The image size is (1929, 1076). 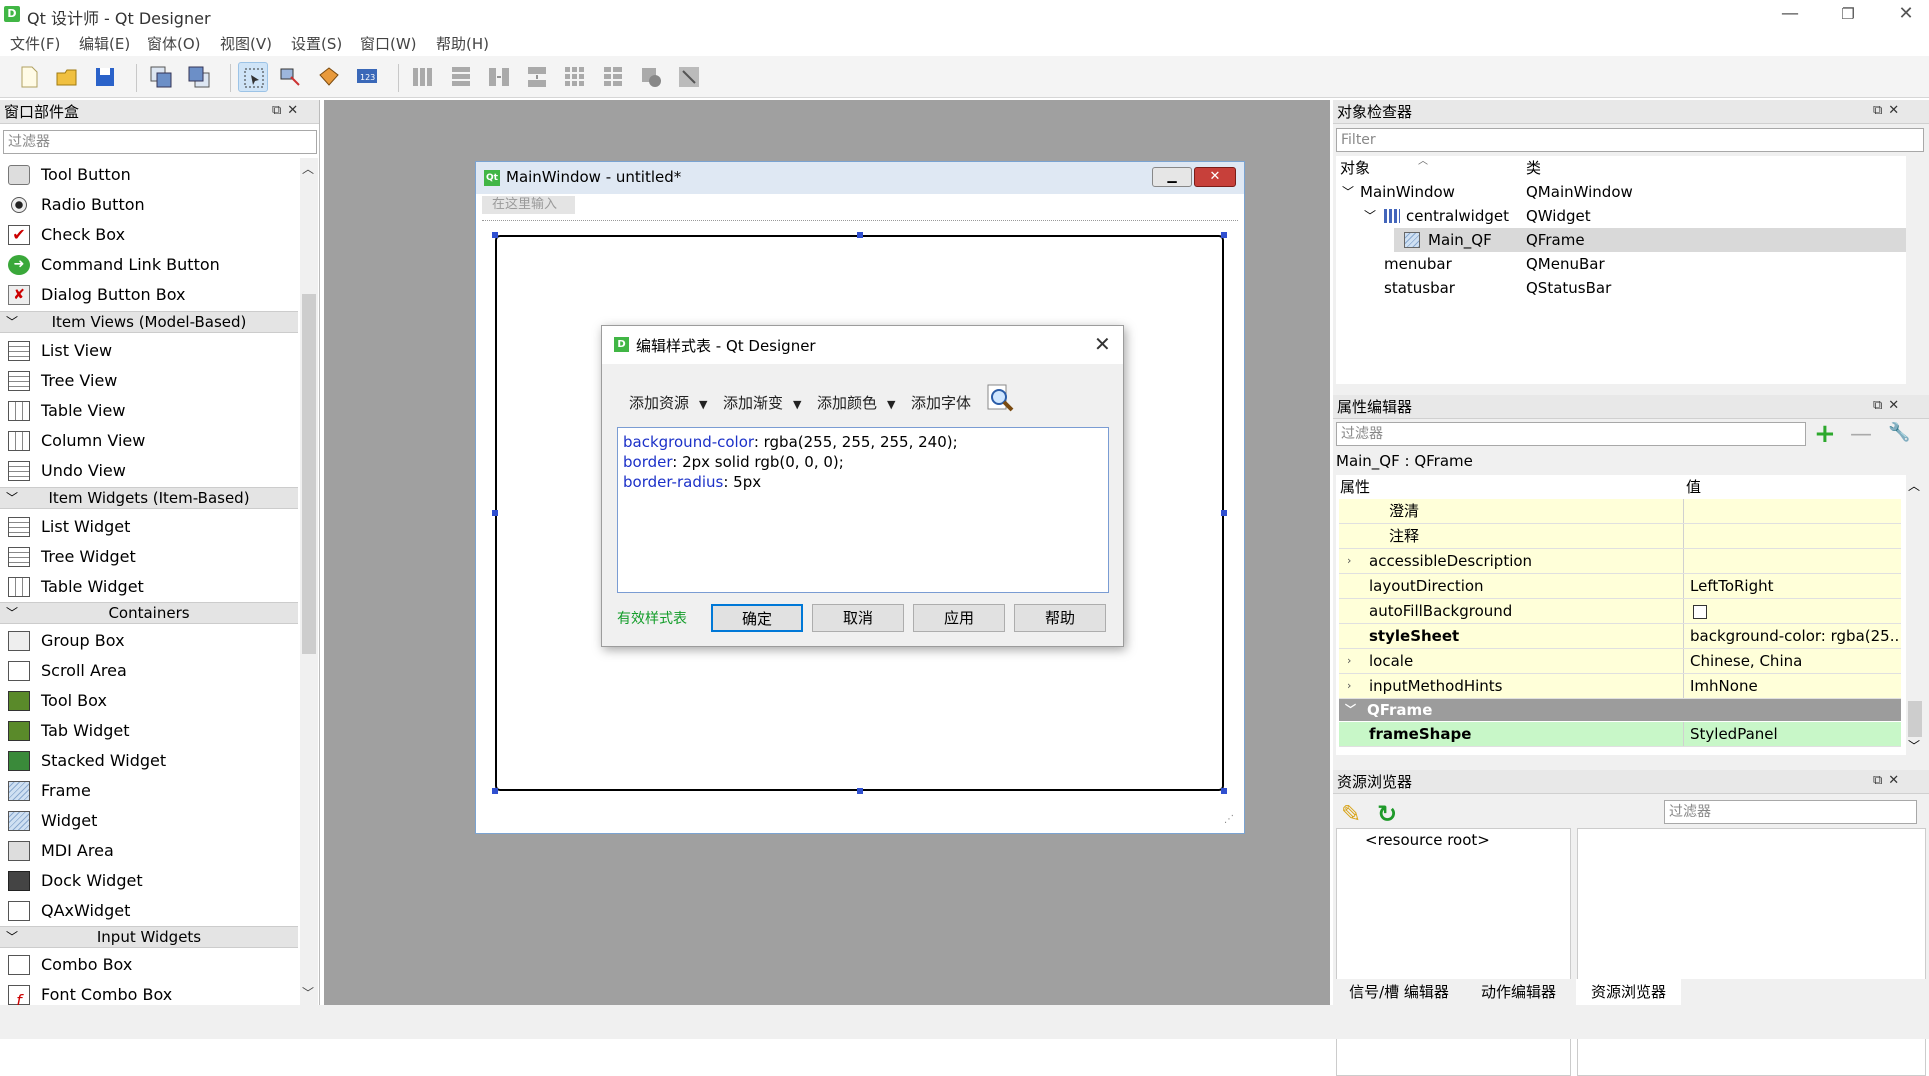 I want to click on tab-resource-browser: 资源浏览器, so click(x=1628, y=992).